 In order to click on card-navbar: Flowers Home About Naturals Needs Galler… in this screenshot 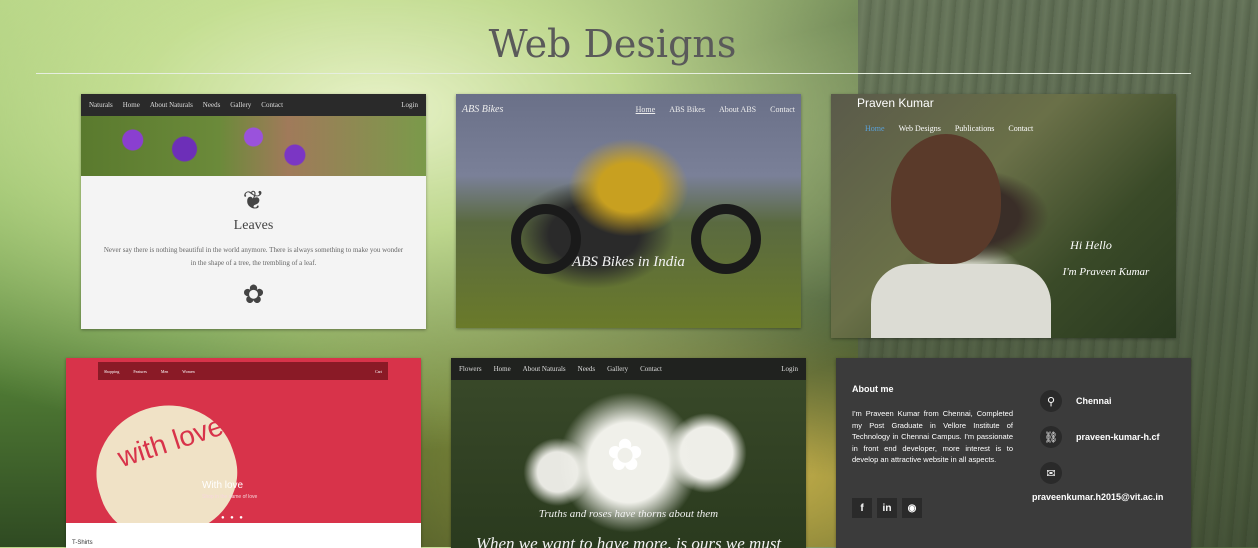, I will do `click(628, 369)`.